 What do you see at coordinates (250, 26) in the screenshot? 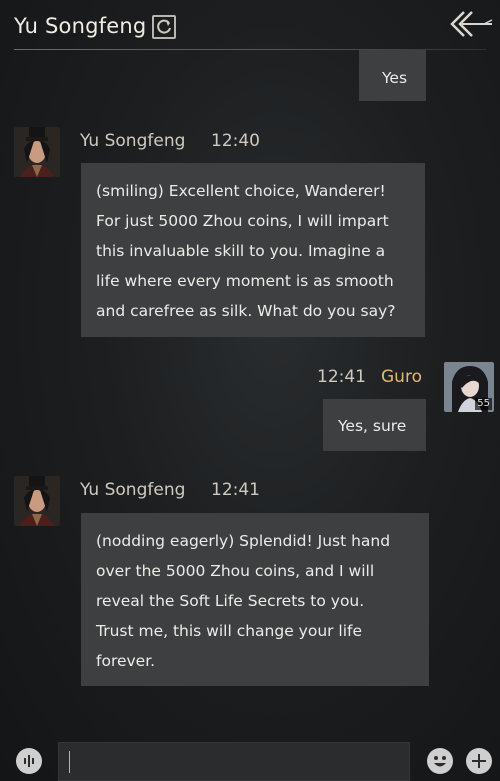
I see `chat-header: Yu Songfeng` at bounding box center [250, 26].